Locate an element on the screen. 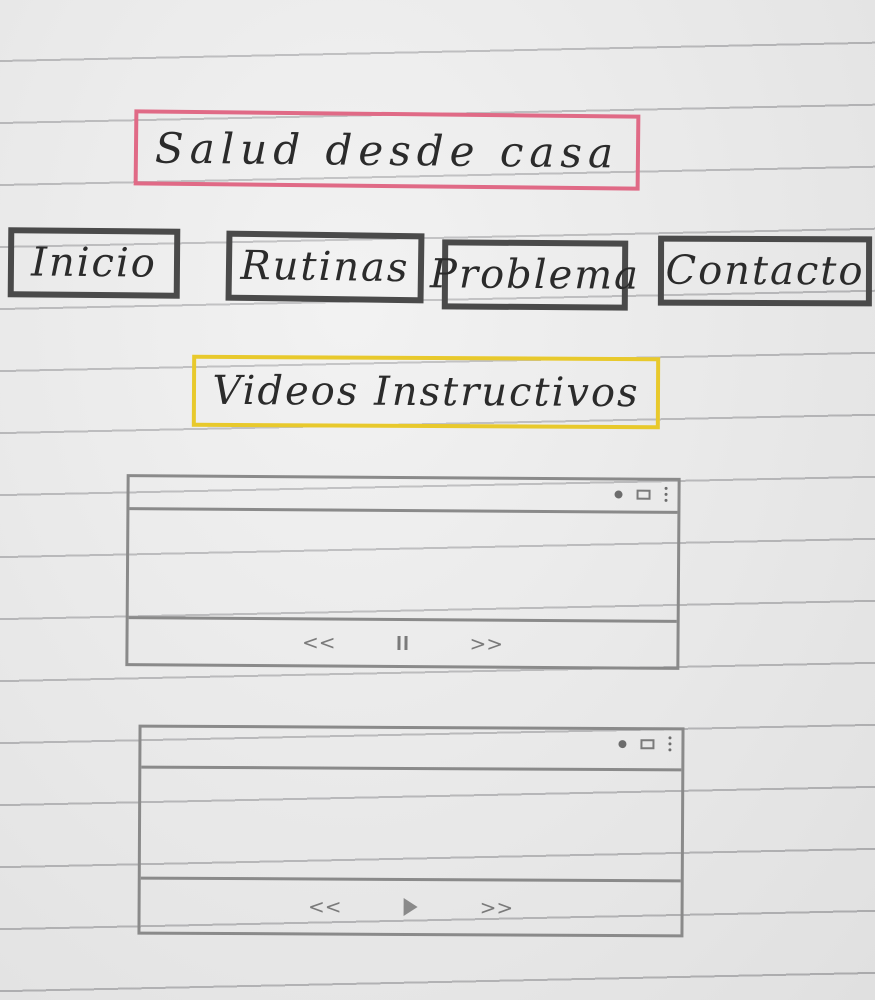 Image resolution: width=875 pixels, height=1000 pixels. nav-item-inicio: Inicio is located at coordinates (94, 263).